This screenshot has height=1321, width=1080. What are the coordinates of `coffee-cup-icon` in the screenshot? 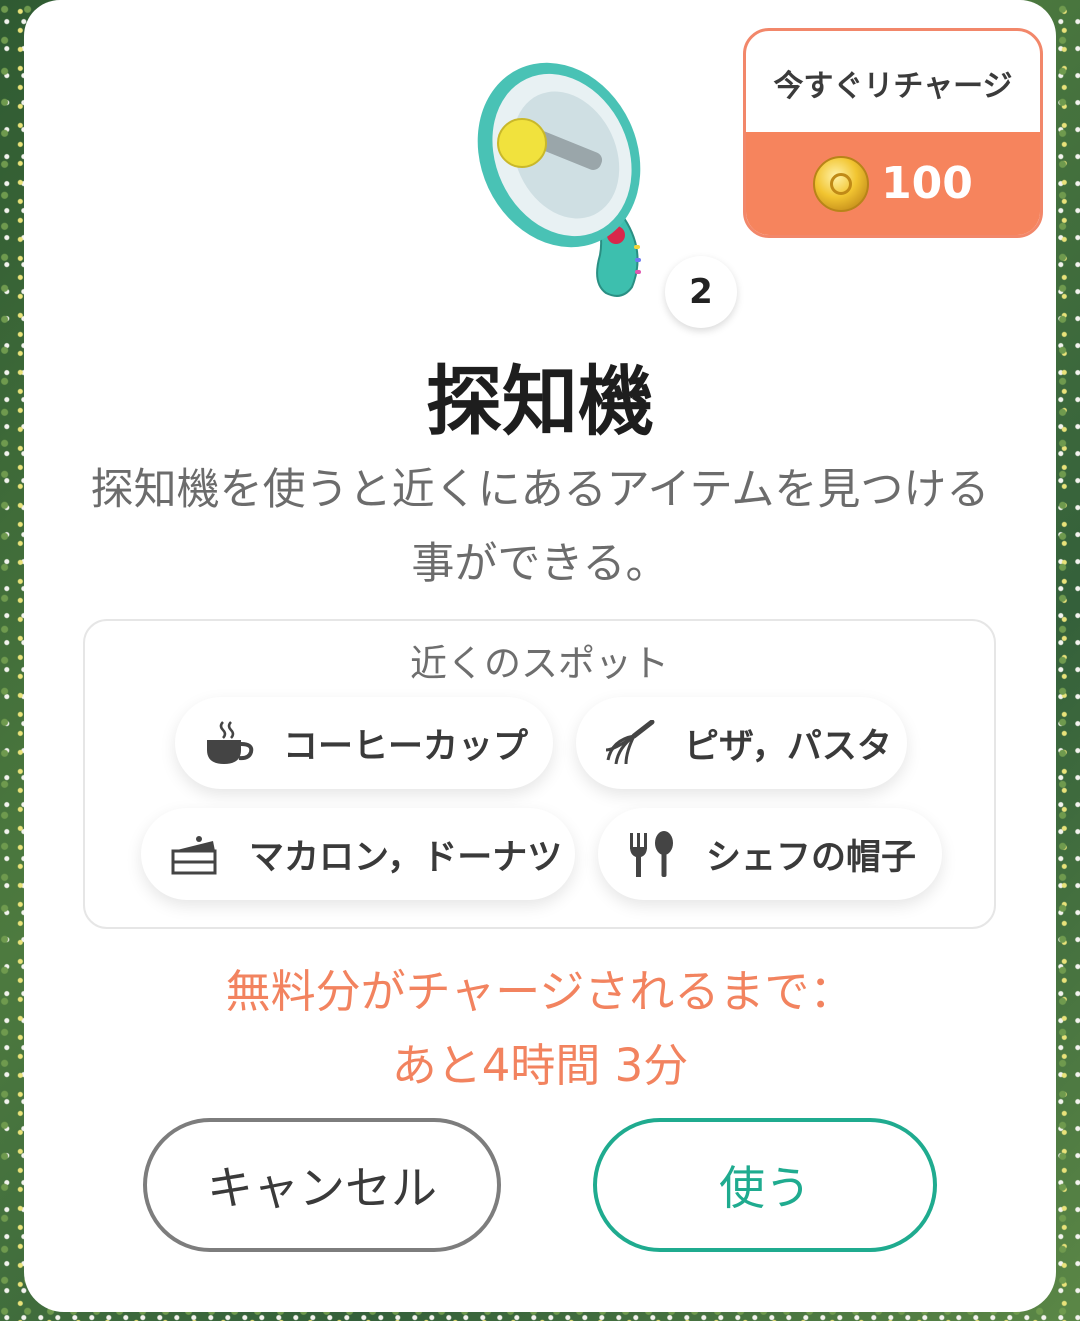 It's located at (230, 742).